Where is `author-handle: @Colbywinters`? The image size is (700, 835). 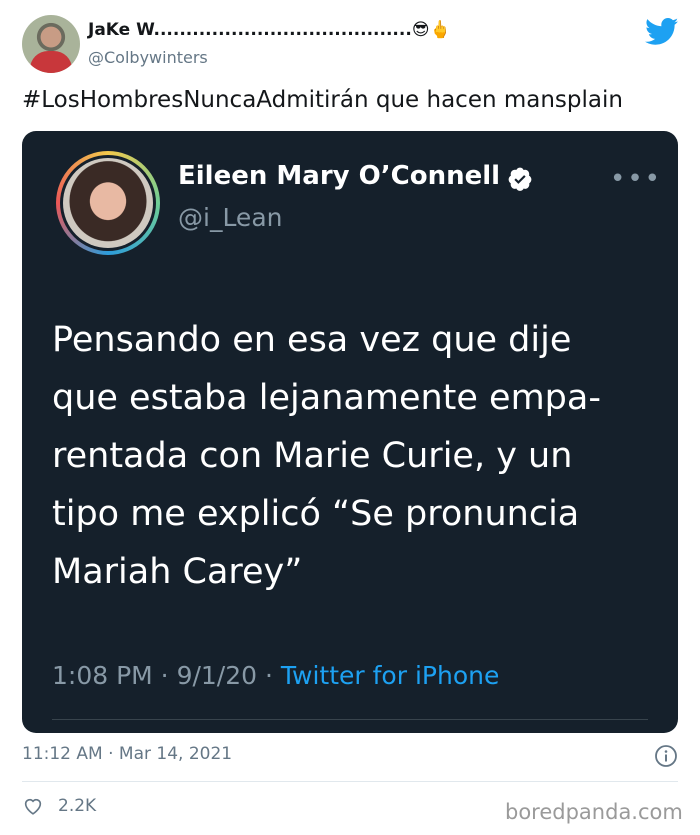
author-handle: @Colbywinters is located at coordinates (148, 57).